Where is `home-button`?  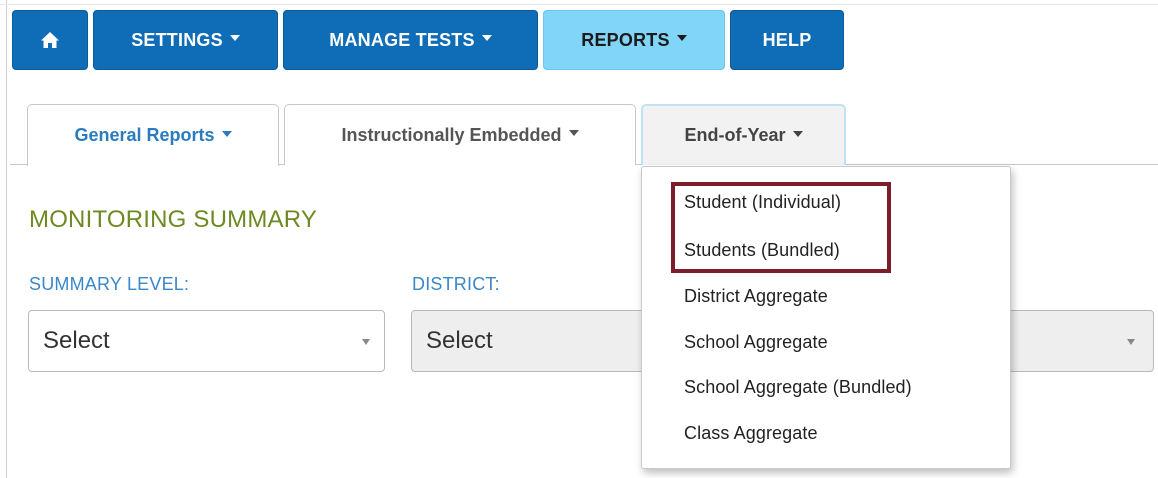 home-button is located at coordinates (50, 40).